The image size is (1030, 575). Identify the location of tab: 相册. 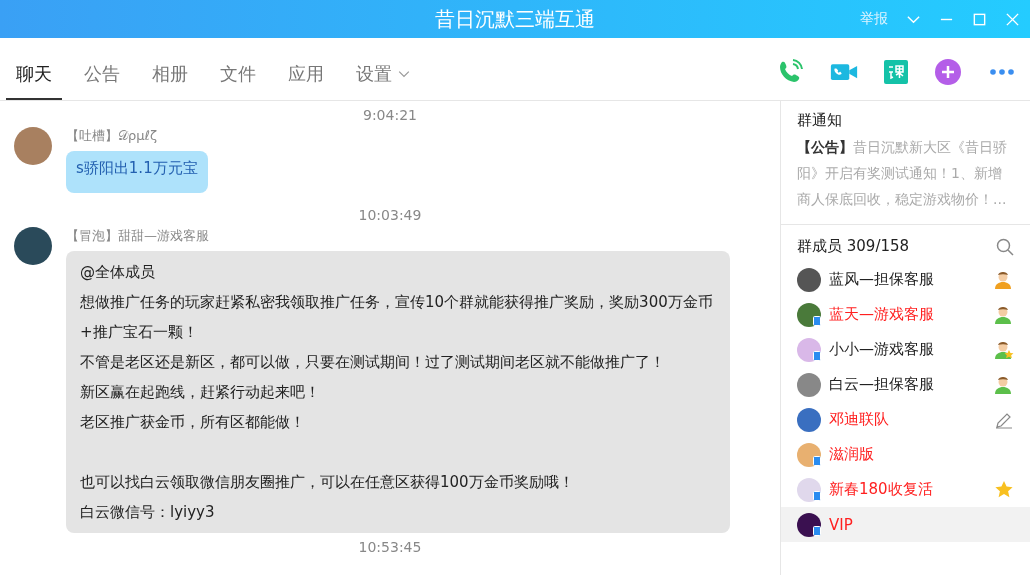
(170, 81).